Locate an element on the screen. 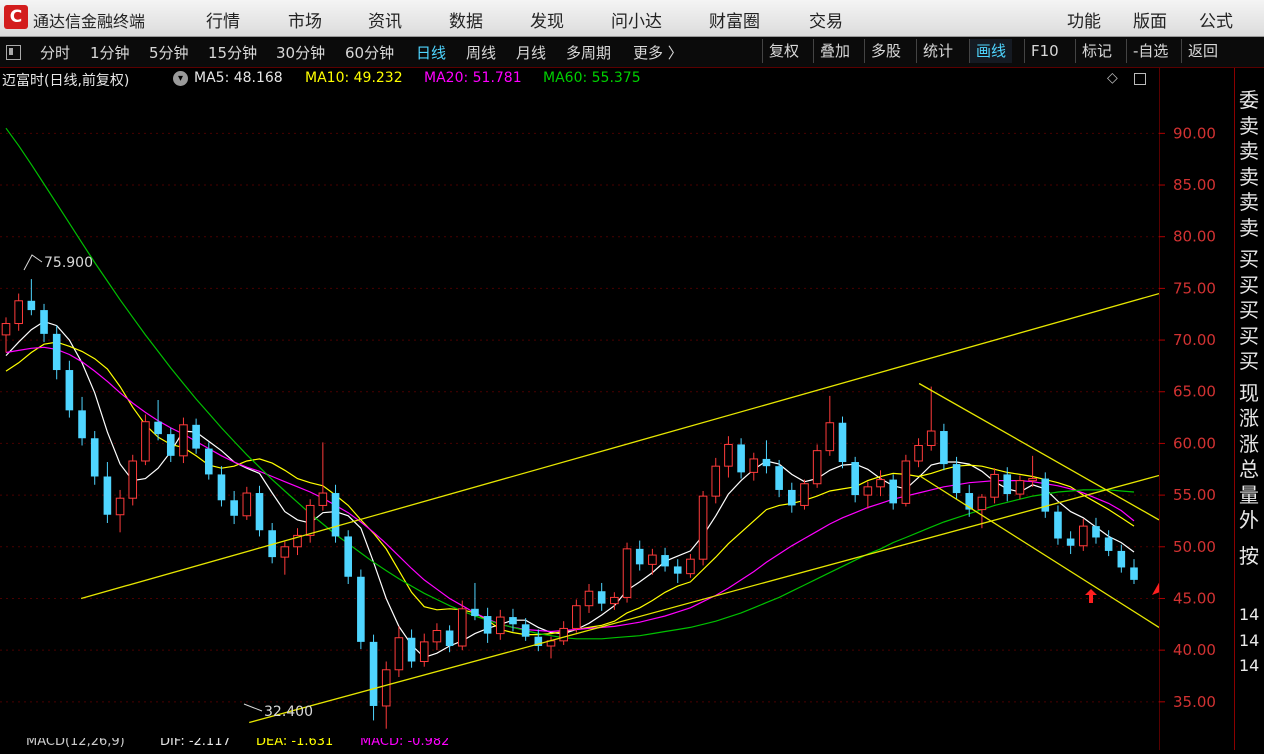 The image size is (1264, 754). menu-layout: 版面 is located at coordinates (1150, 19).